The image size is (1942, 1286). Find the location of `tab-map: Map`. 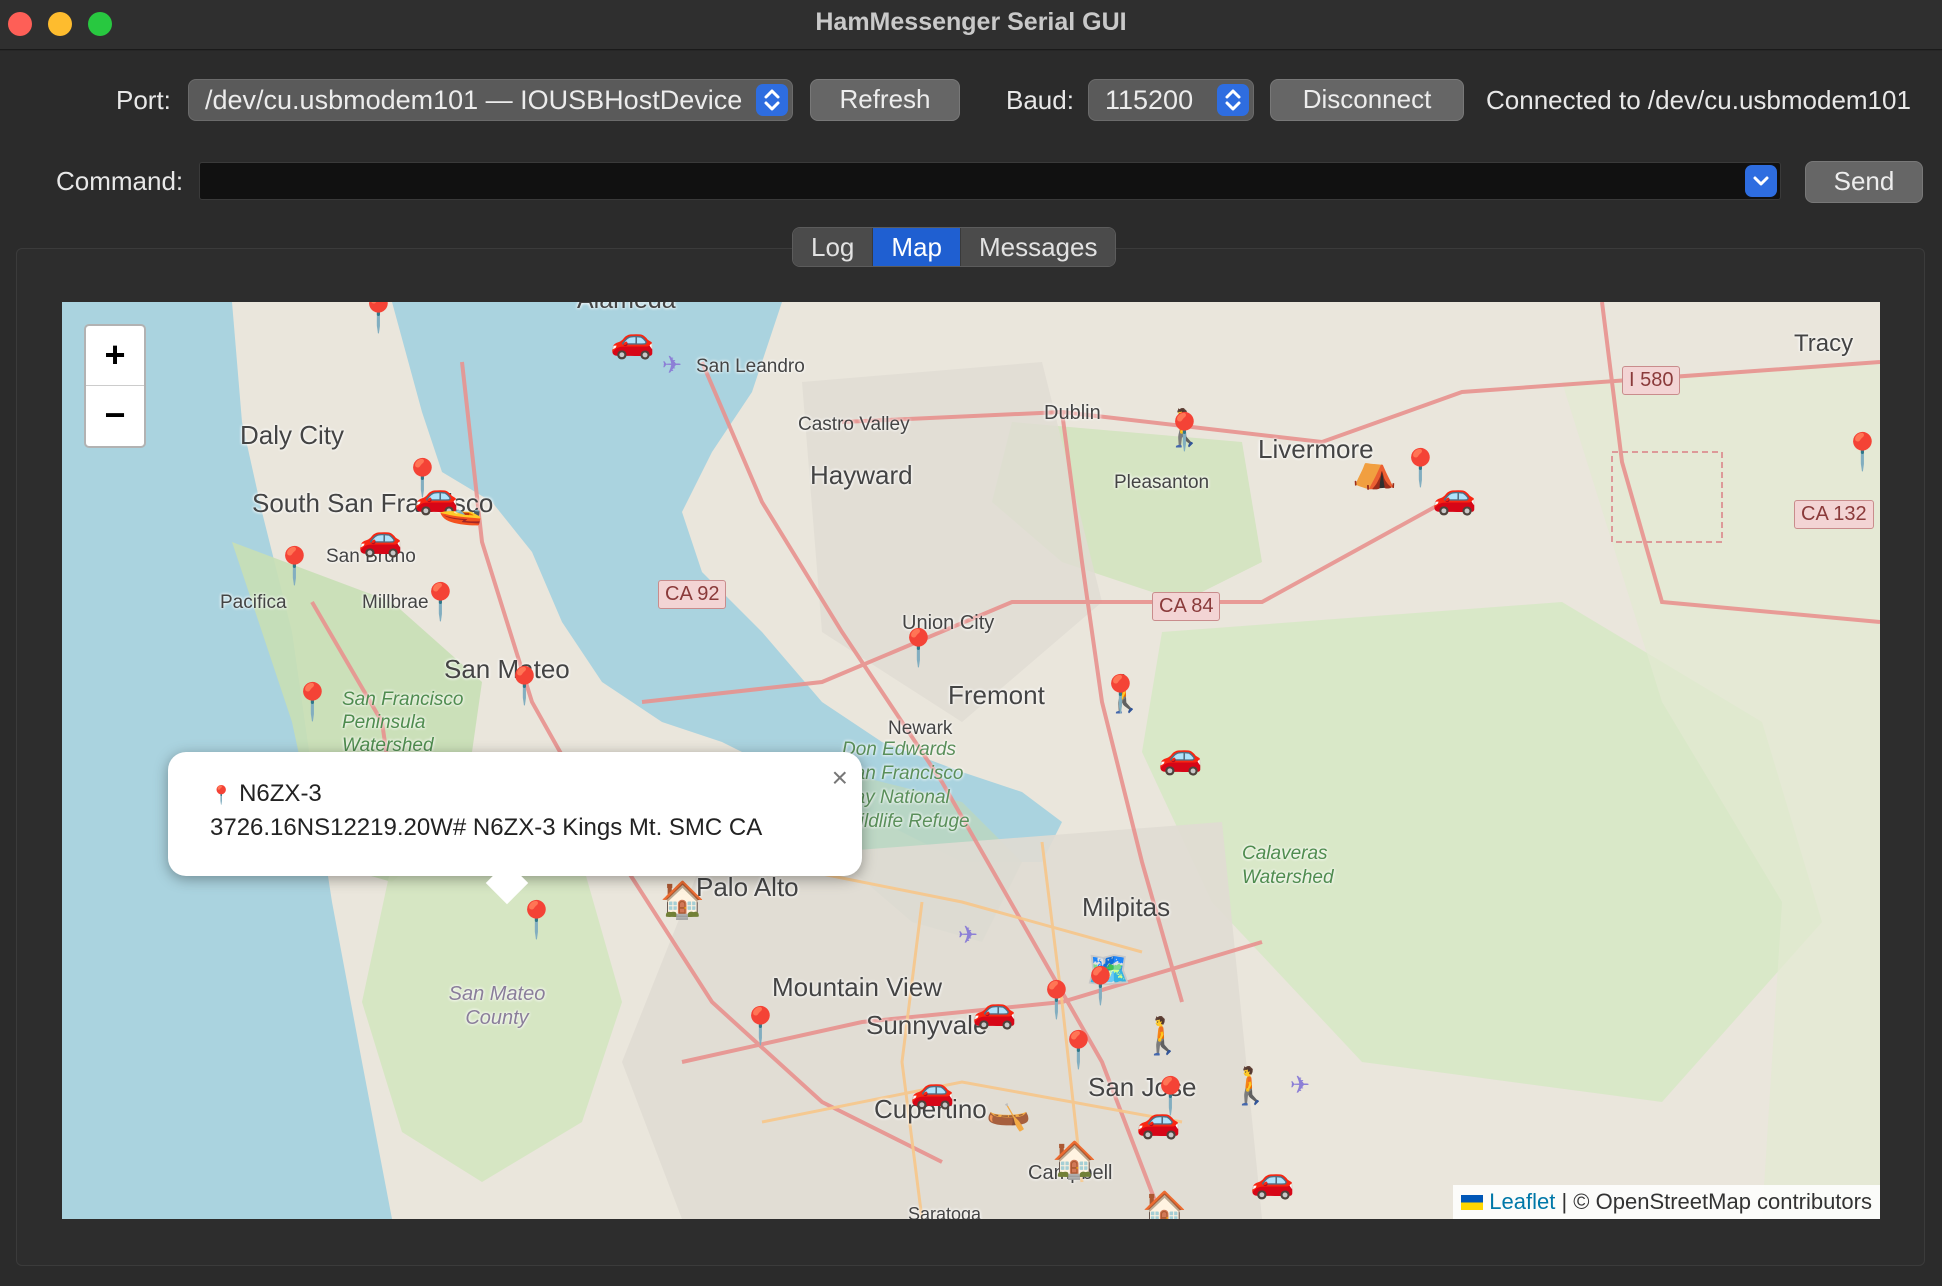

tab-map: Map is located at coordinates (917, 247).